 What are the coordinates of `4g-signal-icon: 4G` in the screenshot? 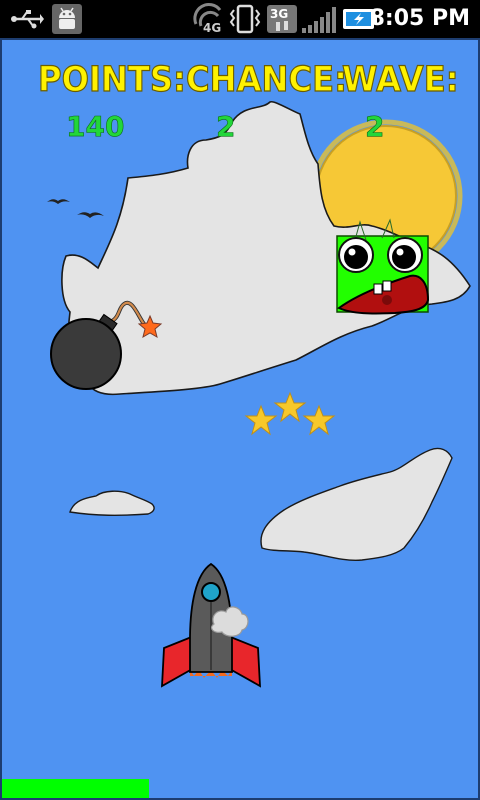 It's located at (207, 18).